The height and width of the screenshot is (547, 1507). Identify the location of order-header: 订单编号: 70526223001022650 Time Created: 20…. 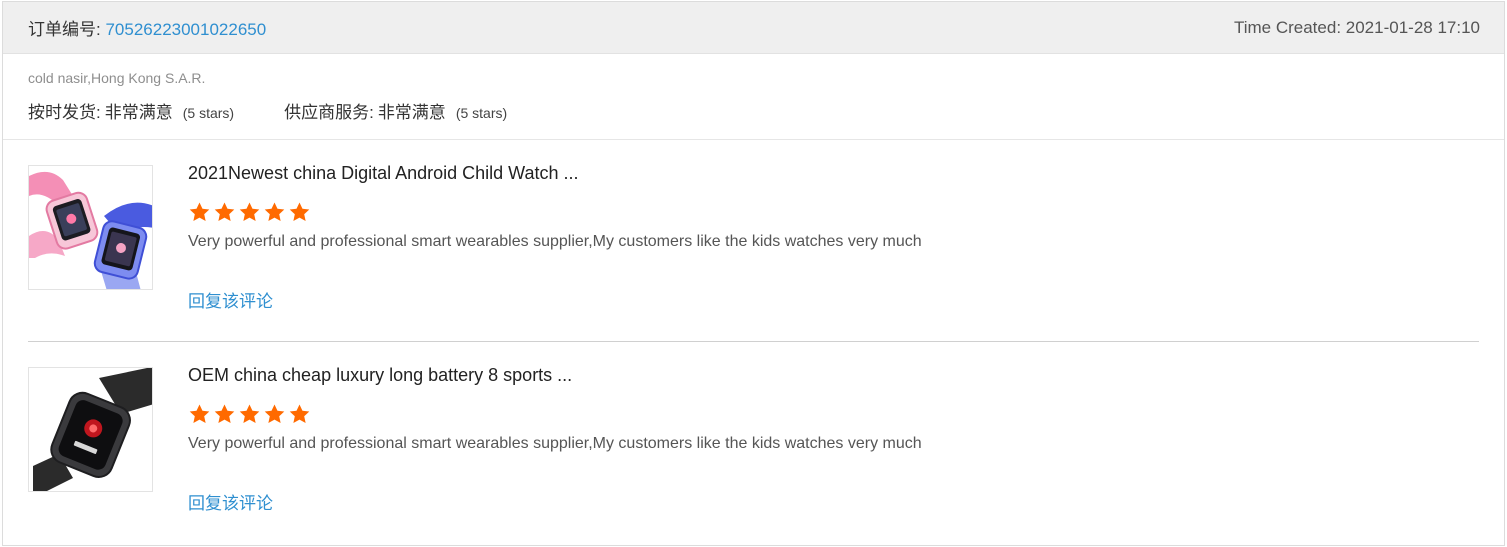
(753, 28).